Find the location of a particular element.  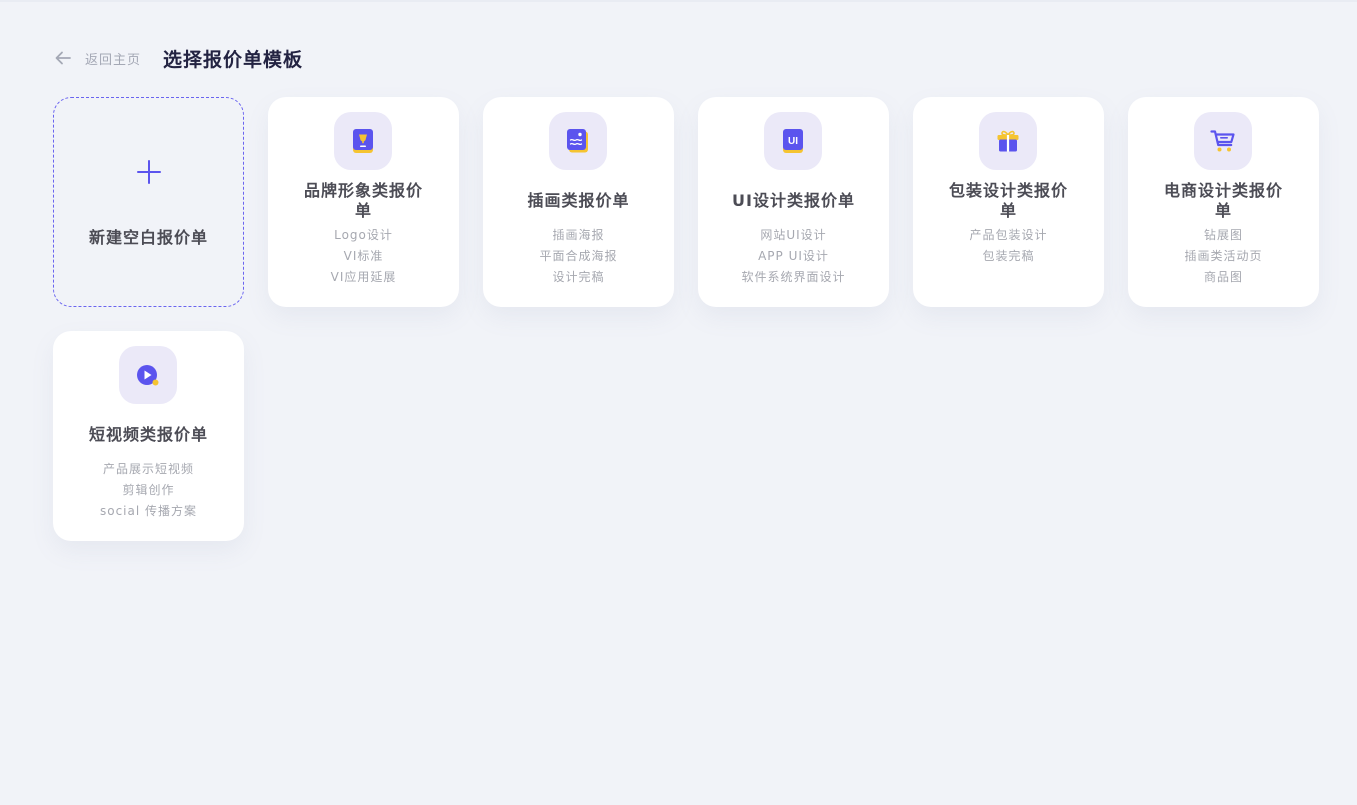

template-card-short-video: 短视频类报价单 产品展示短视频 剪辑创作 social 传播方案 is located at coordinates (148, 436).